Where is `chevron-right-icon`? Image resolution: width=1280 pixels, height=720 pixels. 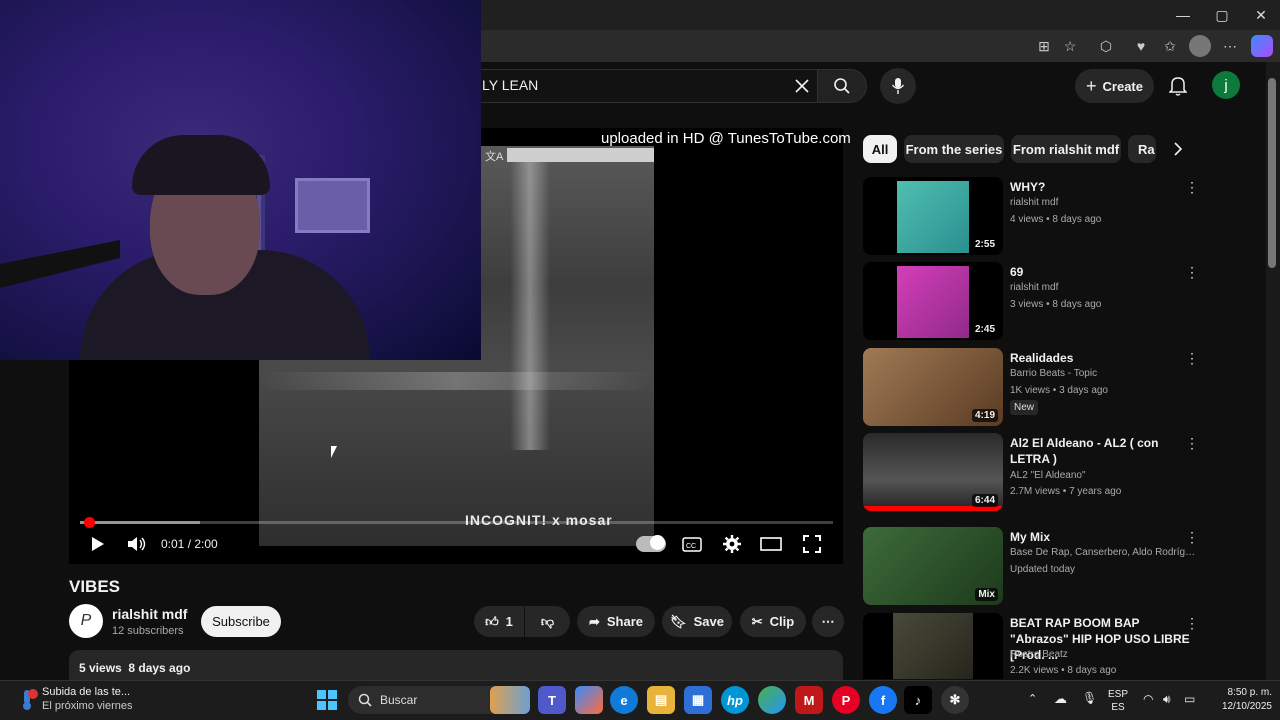
chevron-right-icon is located at coordinates (1178, 149).